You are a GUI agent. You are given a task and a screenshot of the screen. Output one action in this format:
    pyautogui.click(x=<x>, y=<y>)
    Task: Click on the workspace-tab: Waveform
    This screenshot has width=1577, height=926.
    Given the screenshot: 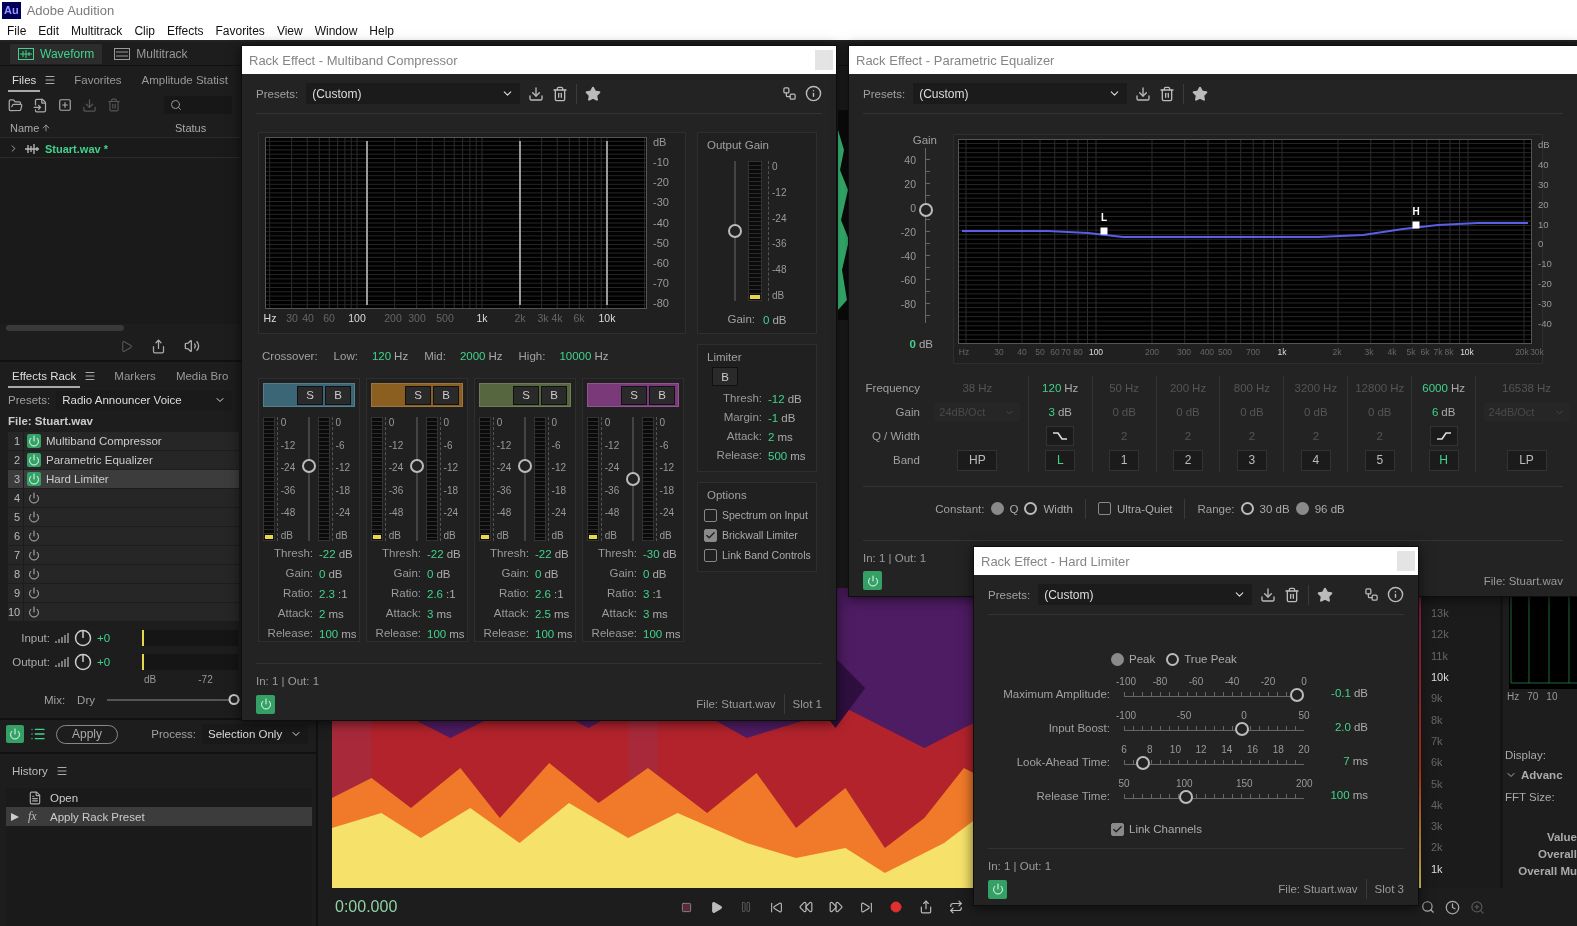 What is the action you would take?
    pyautogui.click(x=56, y=53)
    